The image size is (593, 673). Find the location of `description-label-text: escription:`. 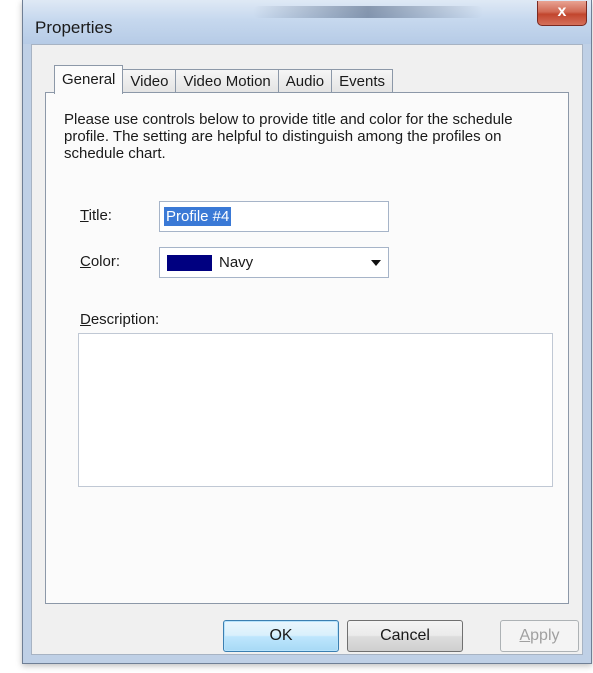

description-label-text: escription: is located at coordinates (125, 319).